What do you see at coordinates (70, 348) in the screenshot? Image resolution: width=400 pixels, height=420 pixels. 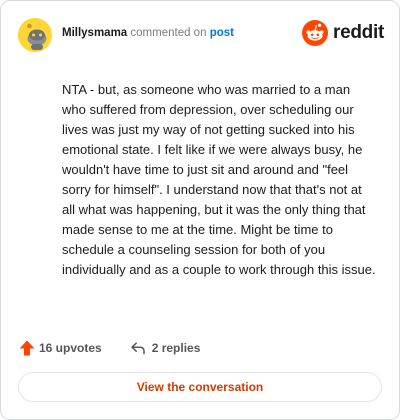 I see `upvotes-count: 16 upvotes` at bounding box center [70, 348].